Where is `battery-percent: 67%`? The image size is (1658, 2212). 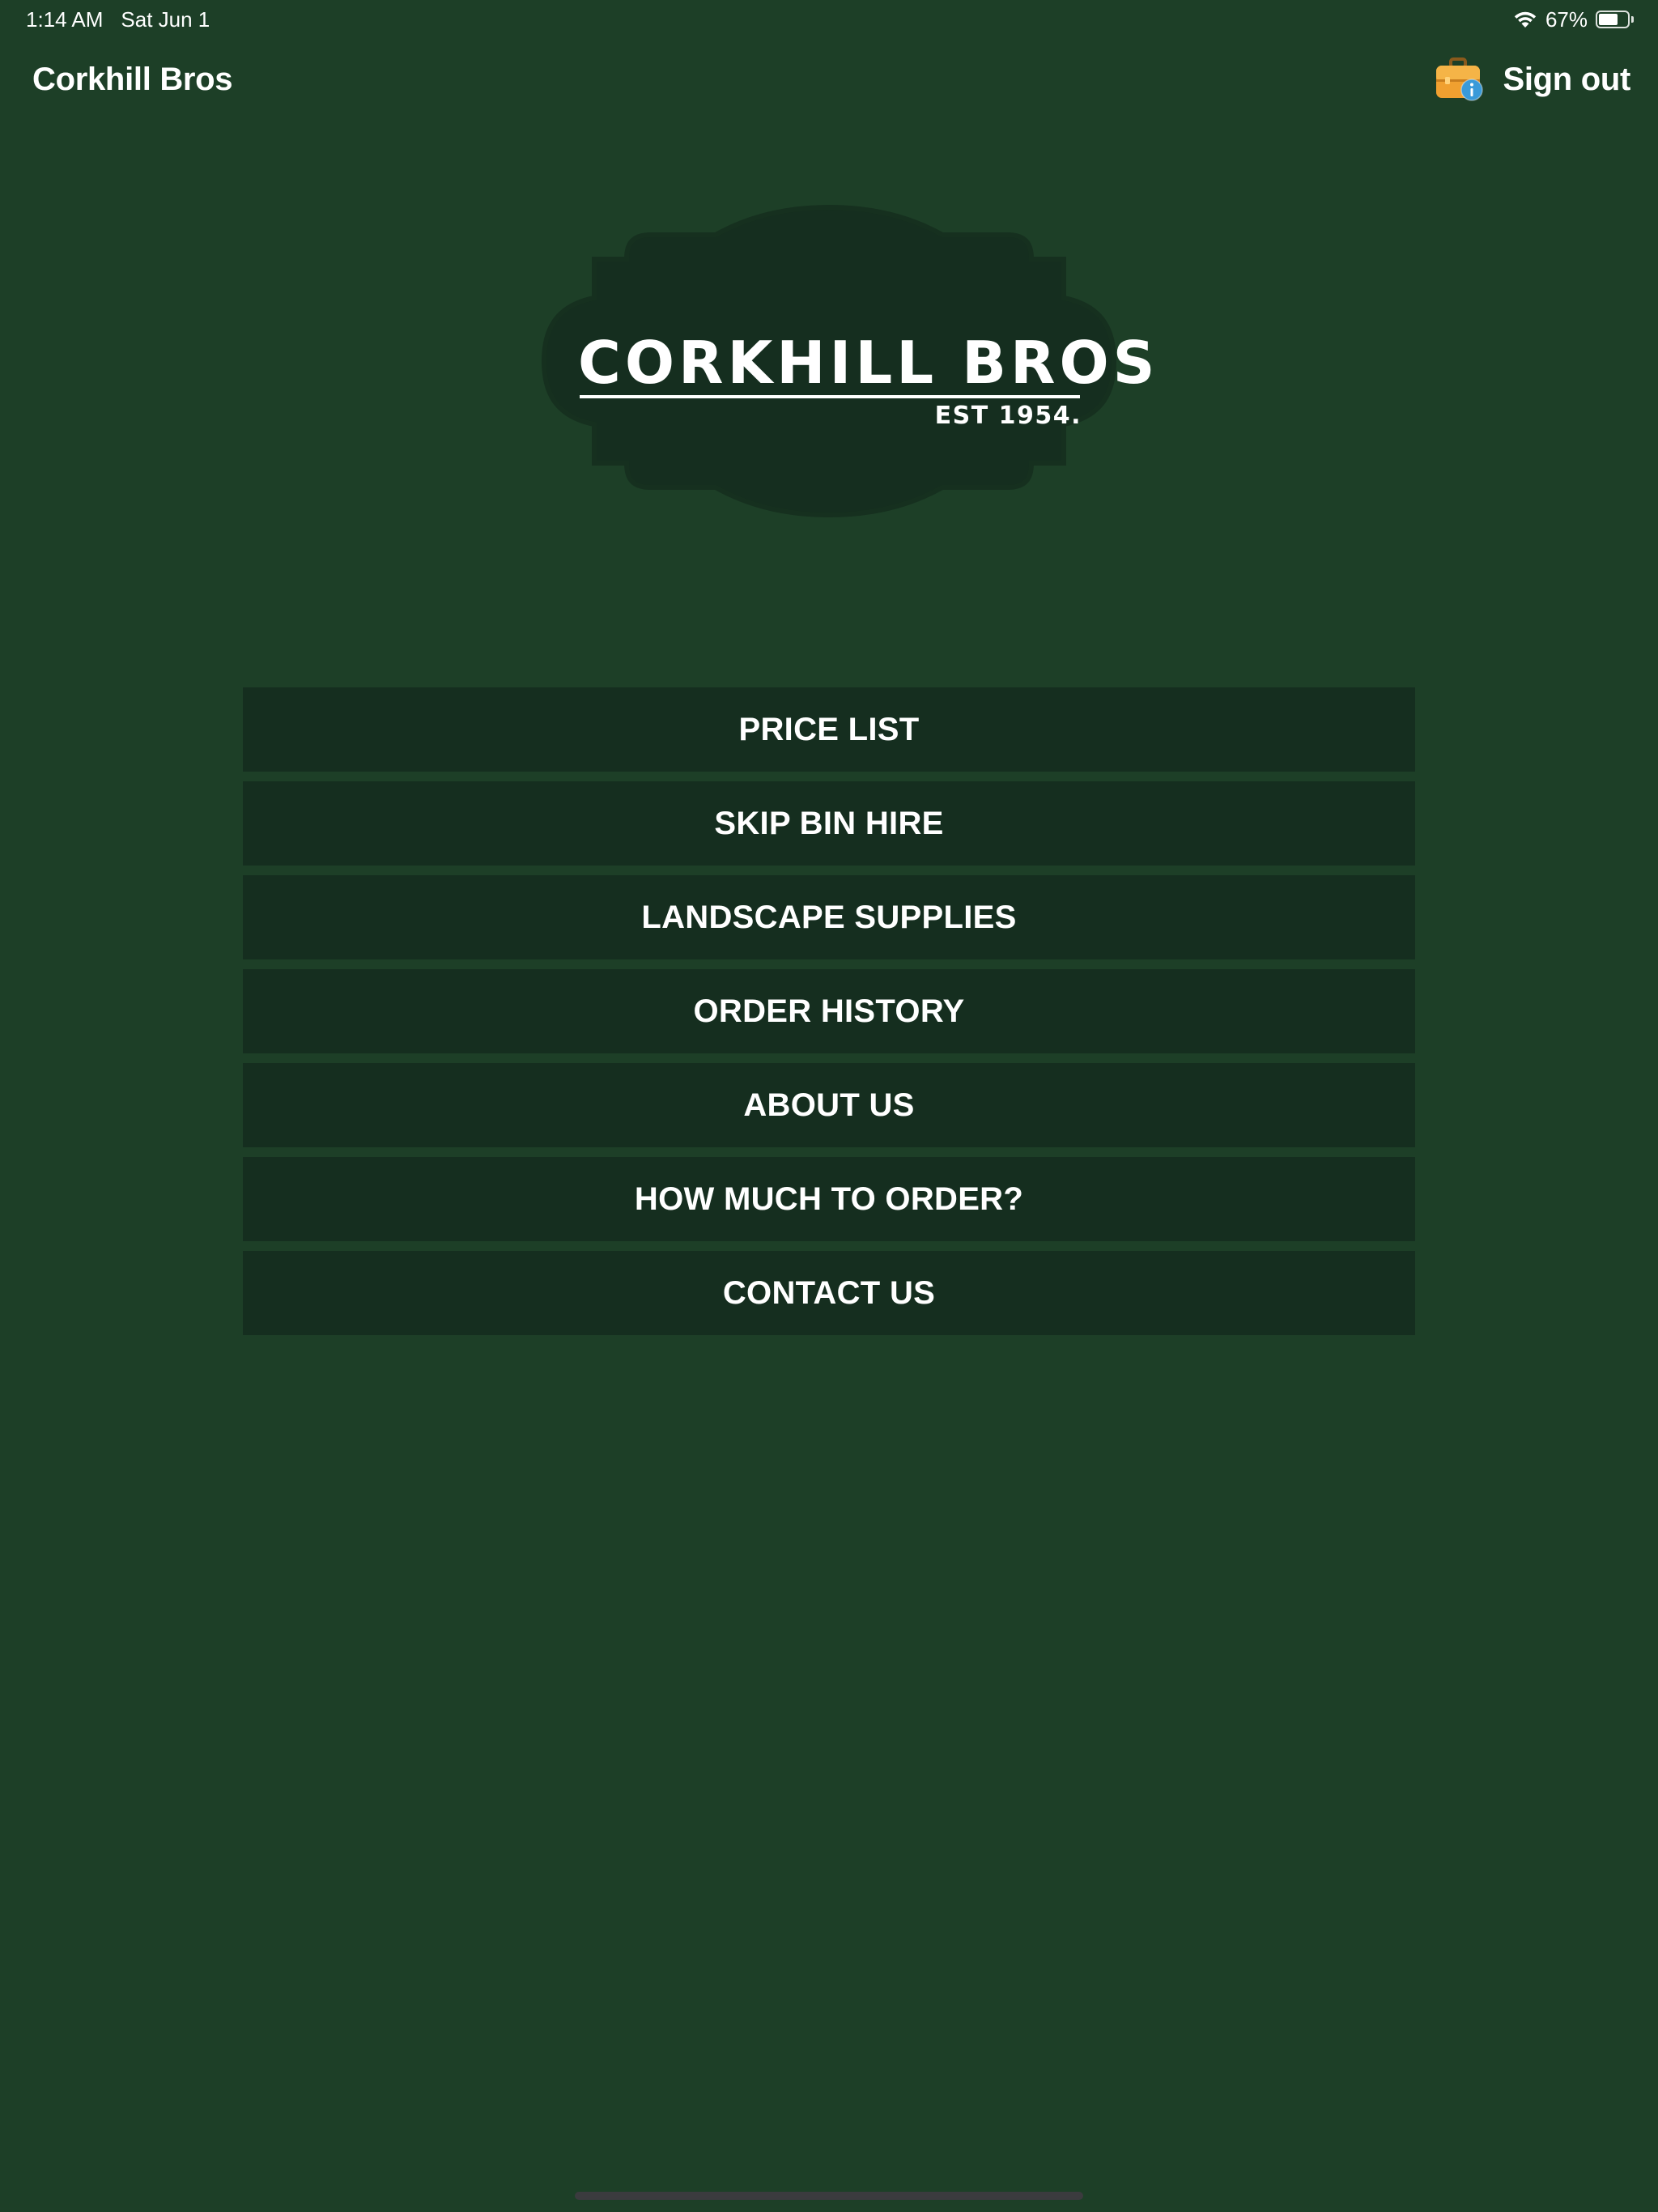 battery-percent: 67% is located at coordinates (1566, 19).